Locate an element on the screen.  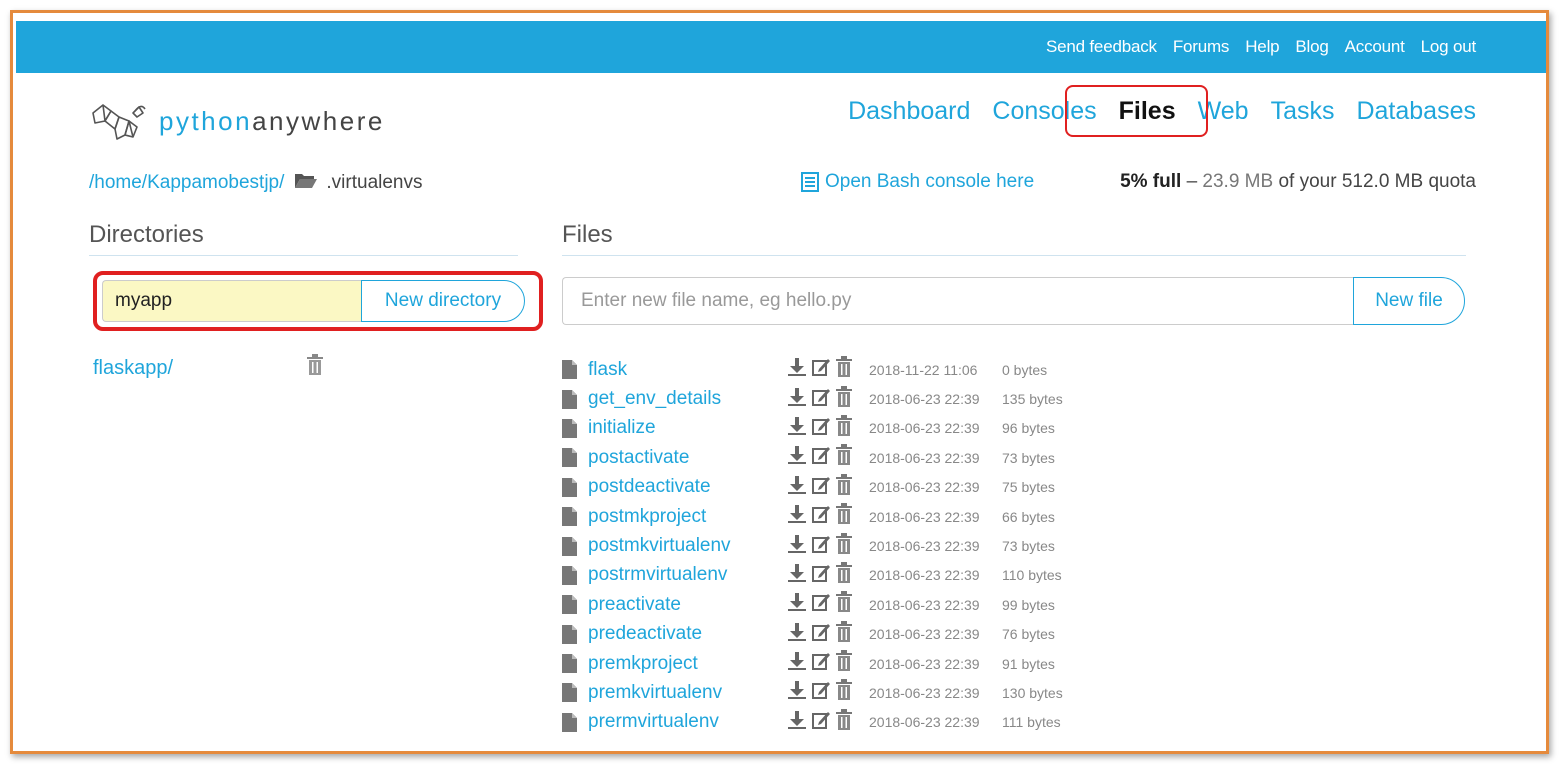
open-bash-console-link: Open Bash console here is located at coordinates (917, 182).